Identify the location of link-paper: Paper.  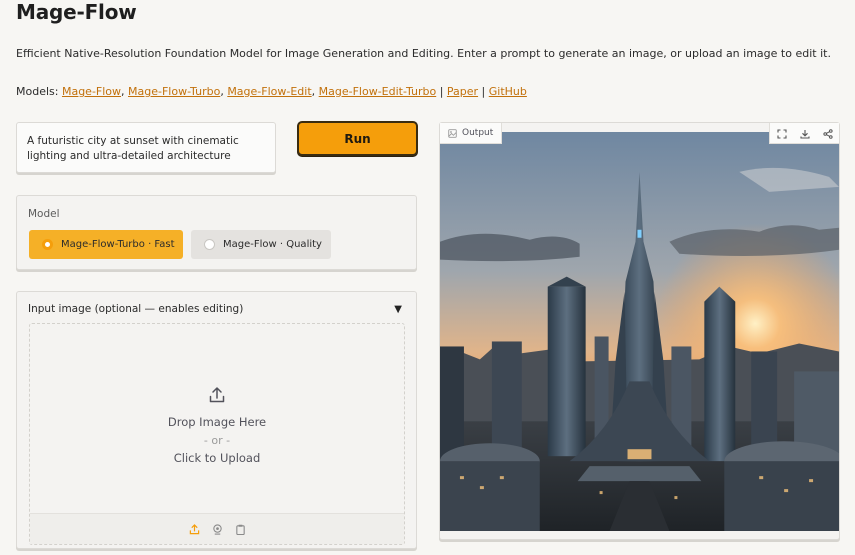
(462, 91).